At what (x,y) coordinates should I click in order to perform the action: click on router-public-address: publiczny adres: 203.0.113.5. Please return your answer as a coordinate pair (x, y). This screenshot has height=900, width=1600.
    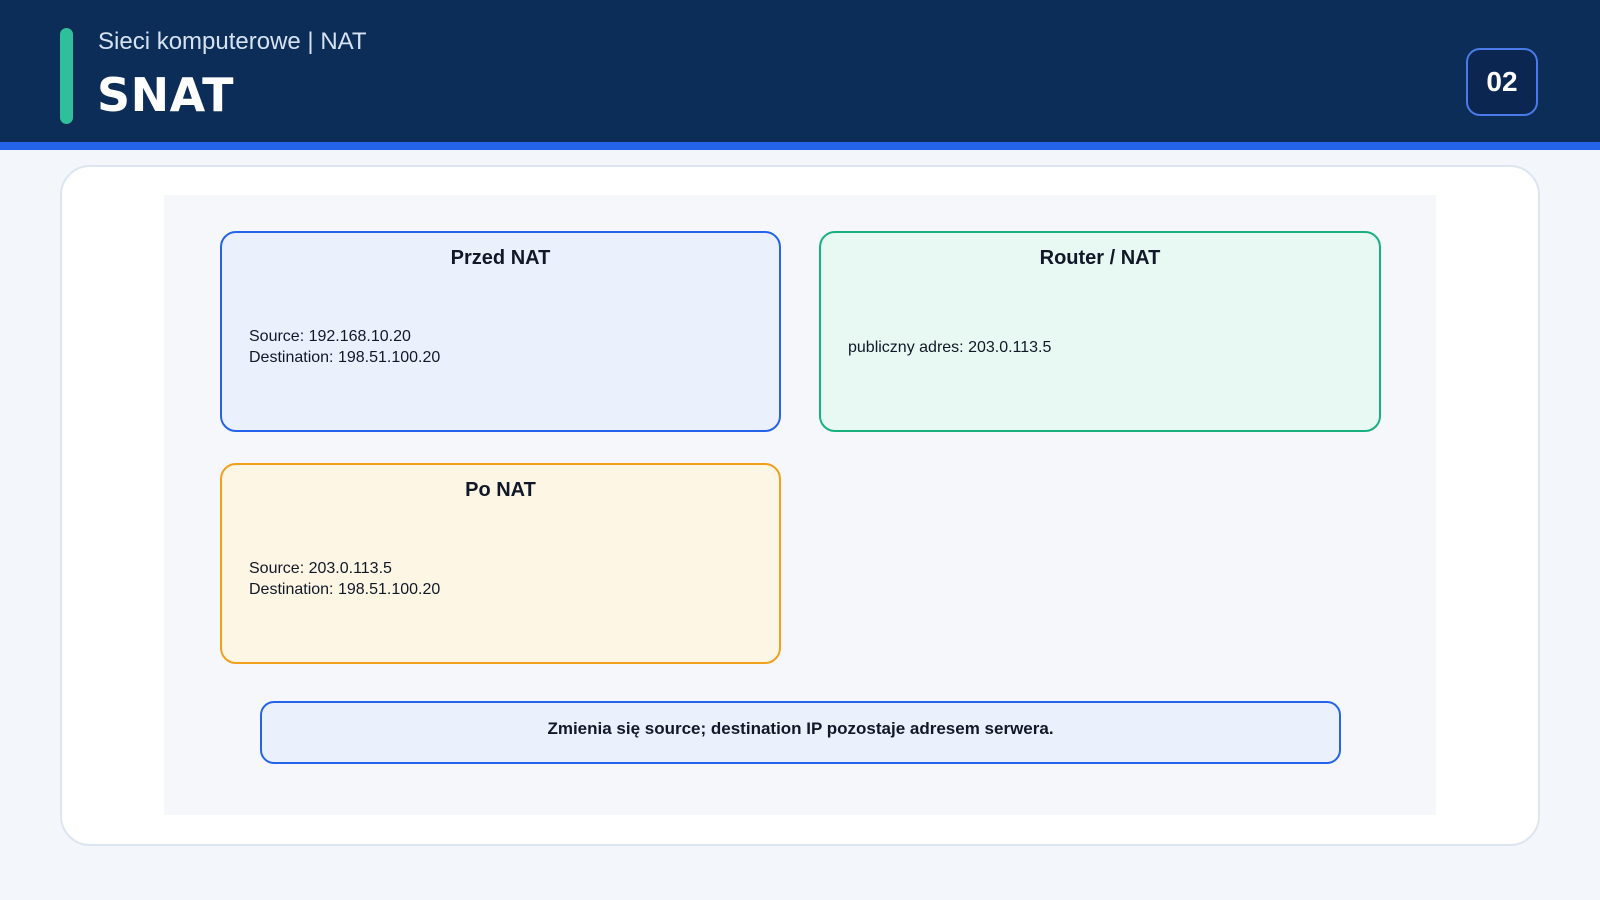
    Looking at the image, I should click on (950, 347).